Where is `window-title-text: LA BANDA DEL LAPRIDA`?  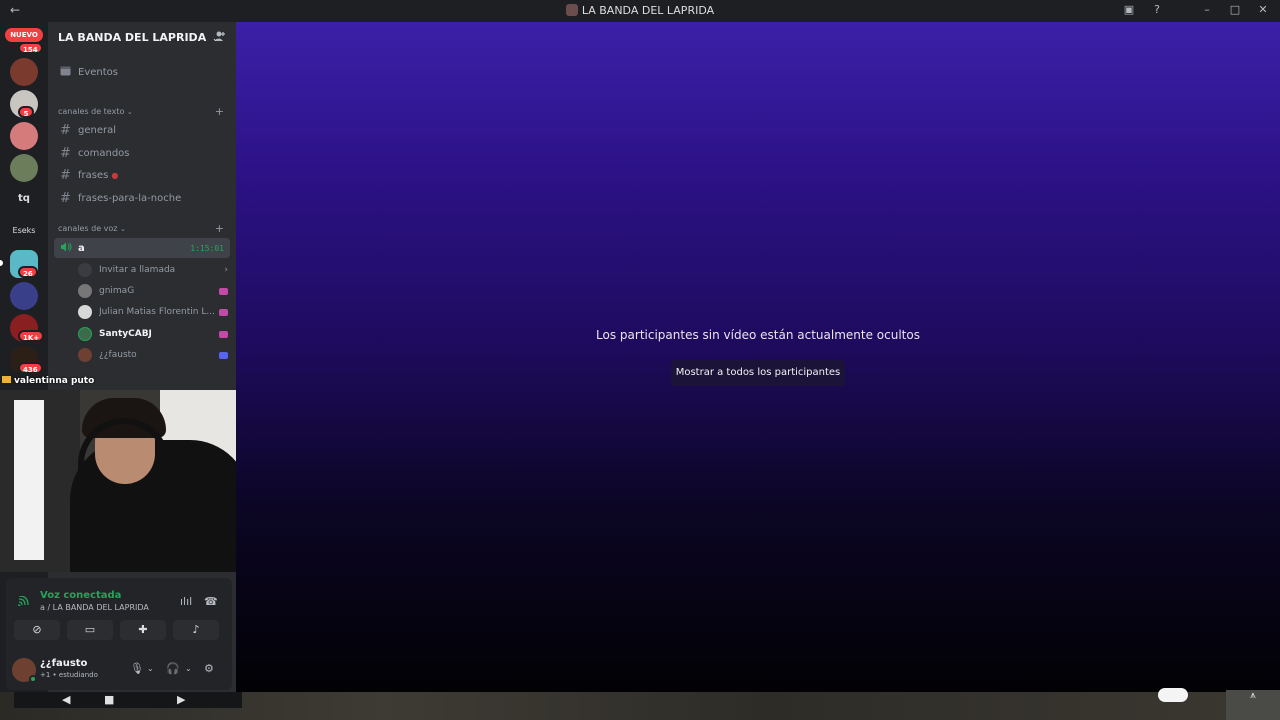
window-title-text: LA BANDA DEL LAPRIDA is located at coordinates (648, 10).